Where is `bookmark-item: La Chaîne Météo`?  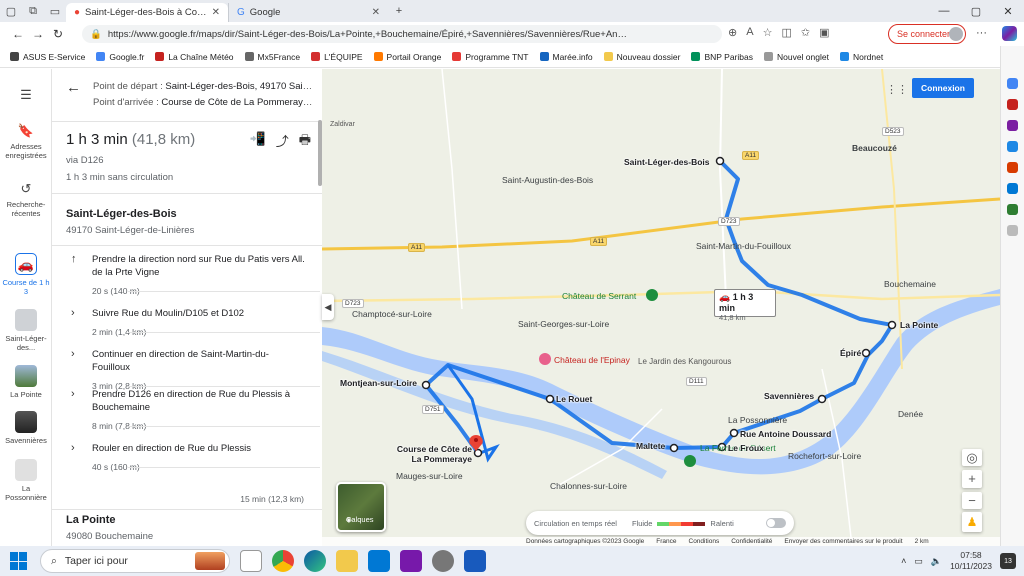
bookmark-item: La Chaîne Météo is located at coordinates (194, 57).